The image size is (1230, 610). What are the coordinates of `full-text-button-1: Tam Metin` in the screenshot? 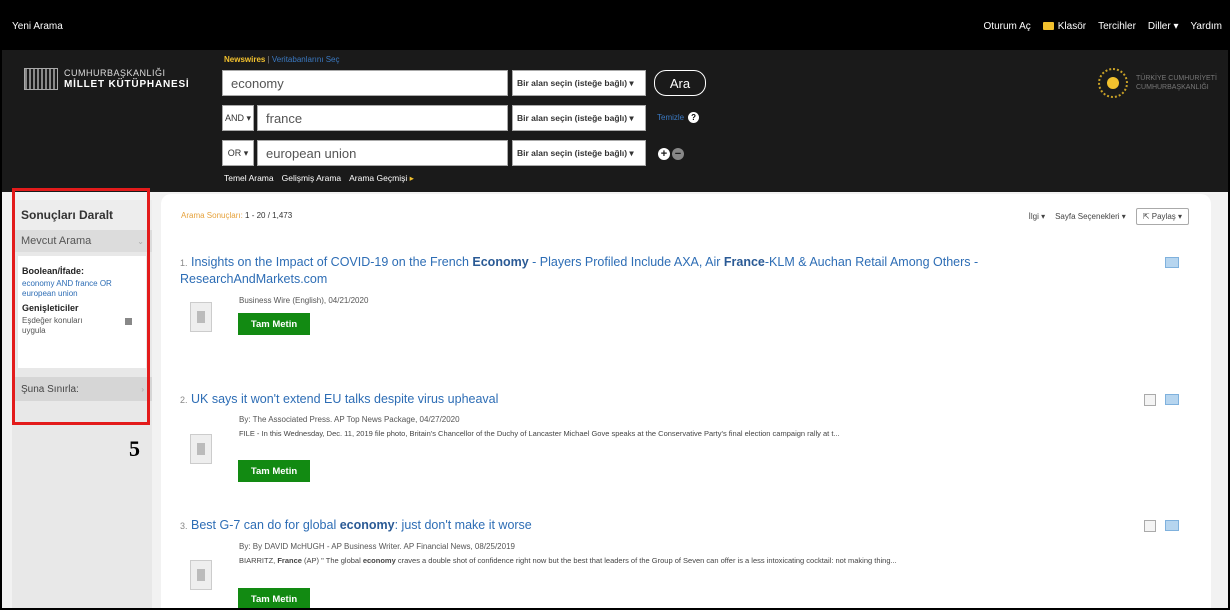 It's located at (274, 324).